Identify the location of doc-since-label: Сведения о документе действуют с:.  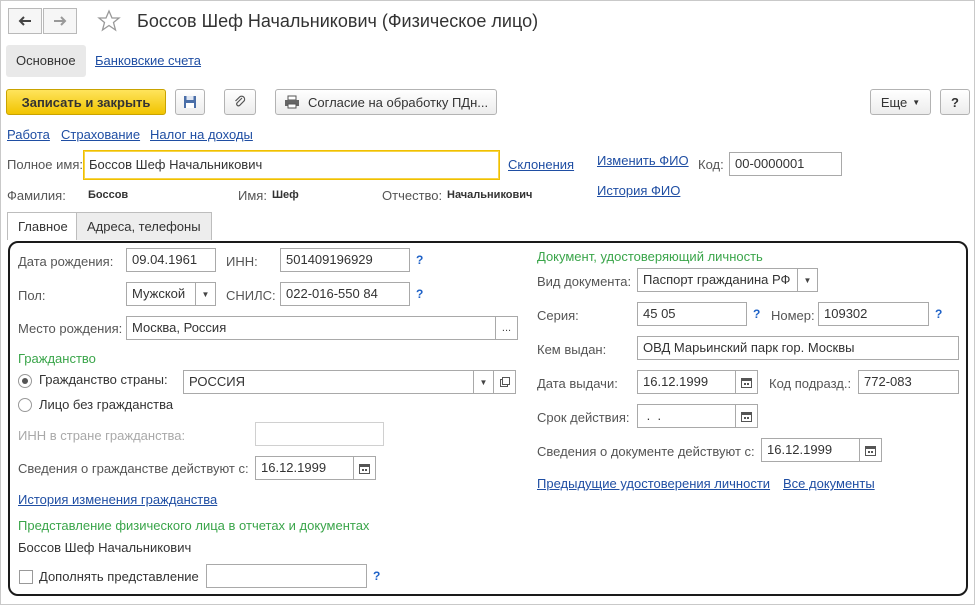
(646, 451).